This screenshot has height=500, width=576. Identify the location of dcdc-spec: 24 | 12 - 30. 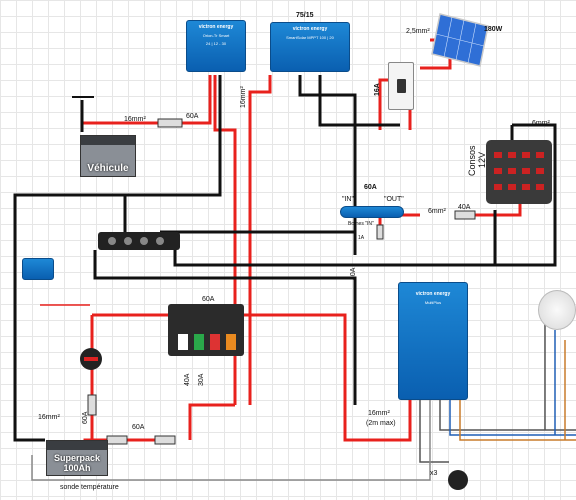
(216, 43).